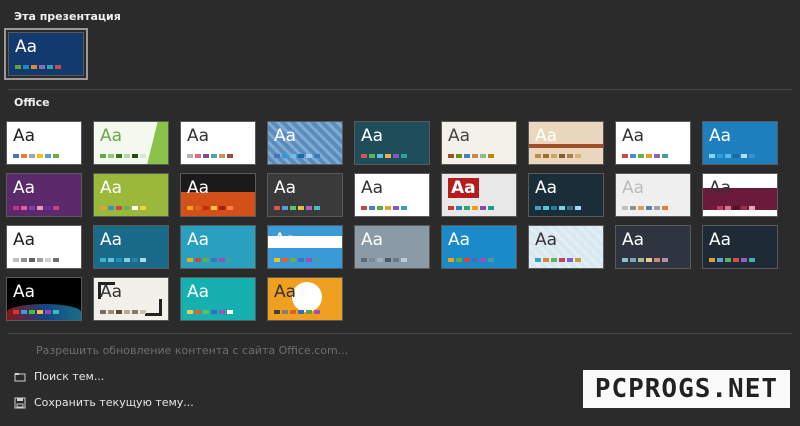 The image size is (800, 426). What do you see at coordinates (67, 16) in the screenshot?
I see `section-title-this-presentation: Эта презентация` at bounding box center [67, 16].